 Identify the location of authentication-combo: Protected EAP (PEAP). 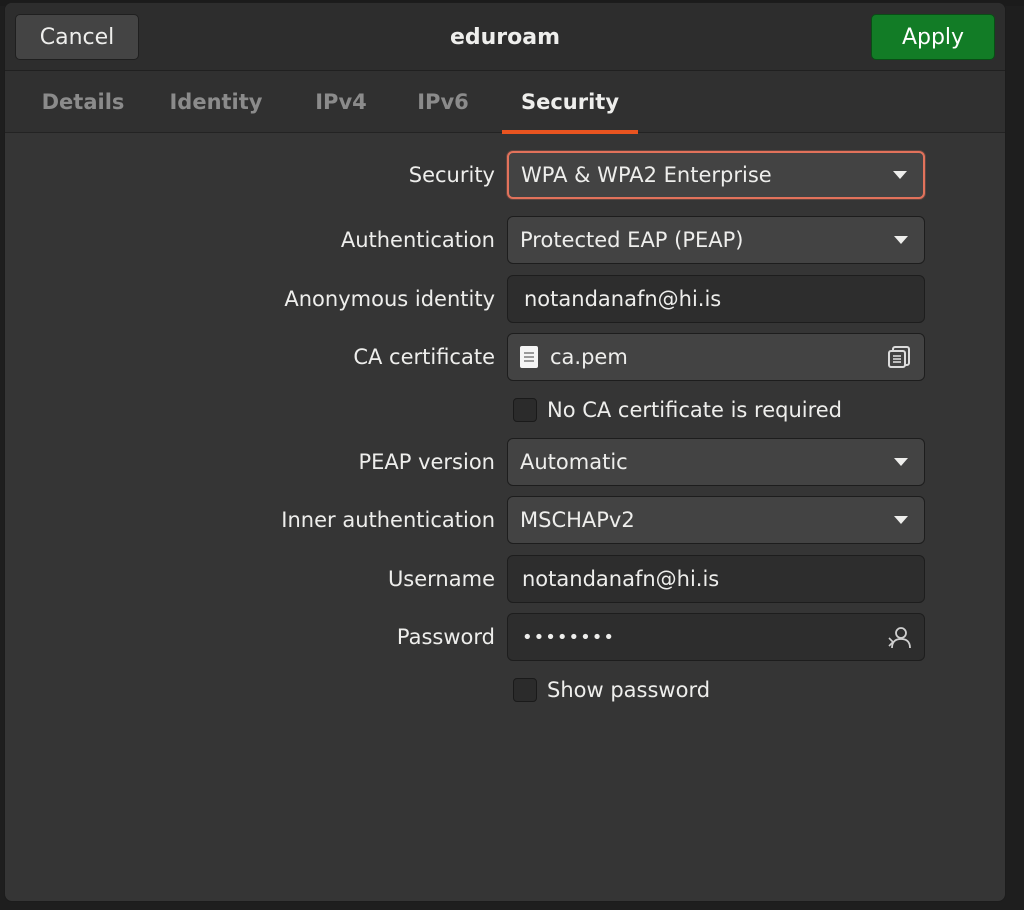
(716, 240).